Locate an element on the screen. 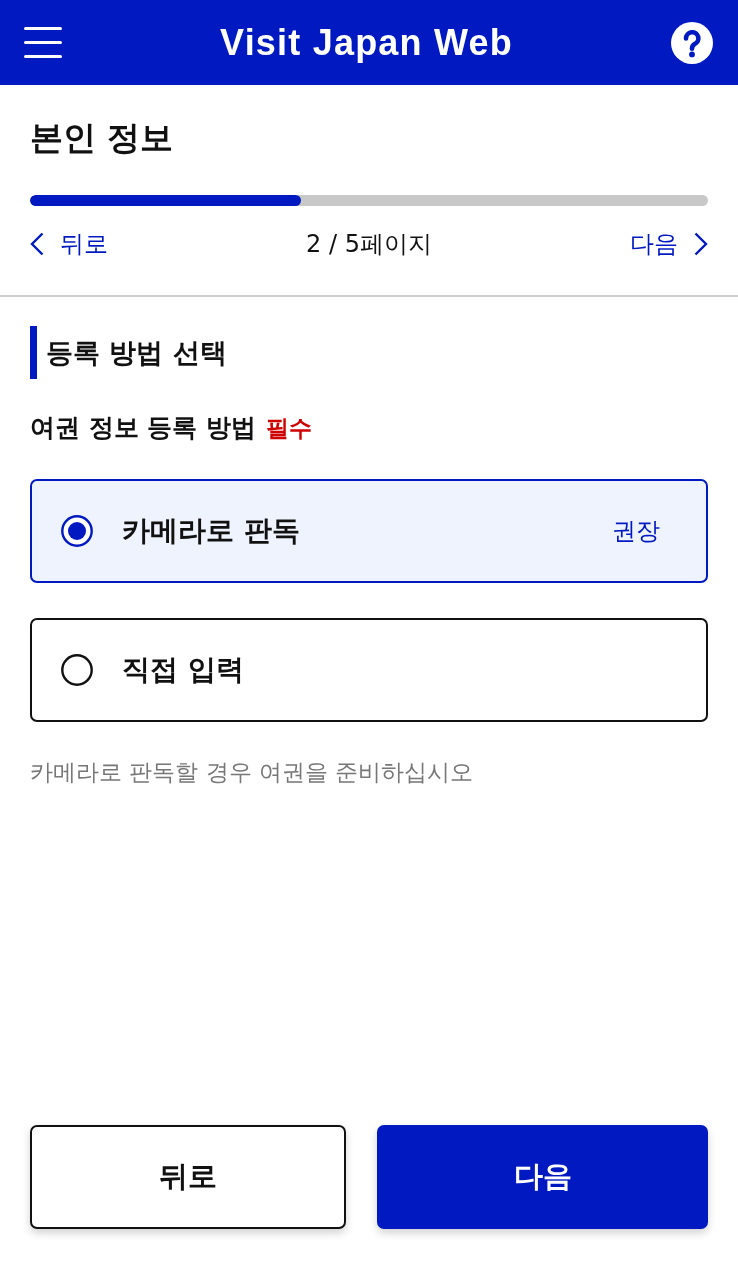  app-title: Visit Japan Web is located at coordinates (366, 42).